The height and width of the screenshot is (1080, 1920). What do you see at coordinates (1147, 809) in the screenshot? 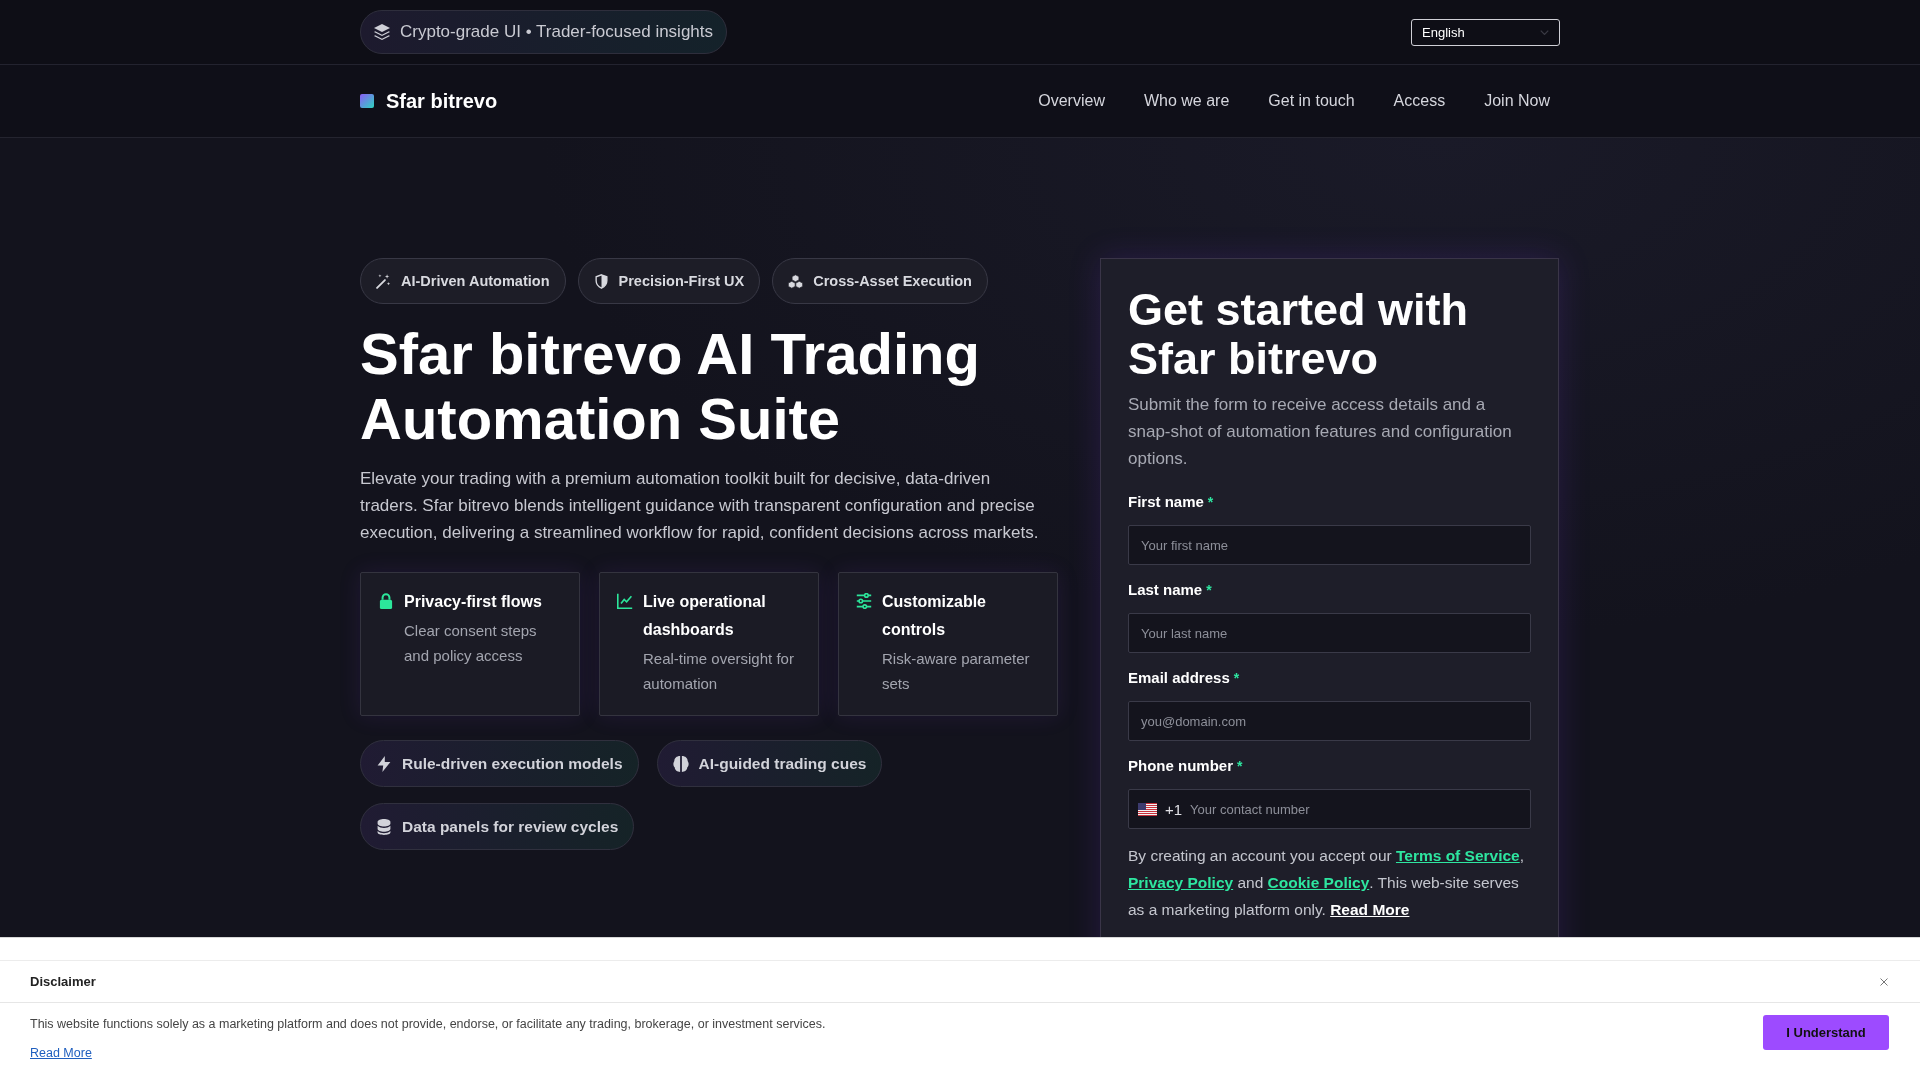
I see `flag-icon` at bounding box center [1147, 809].